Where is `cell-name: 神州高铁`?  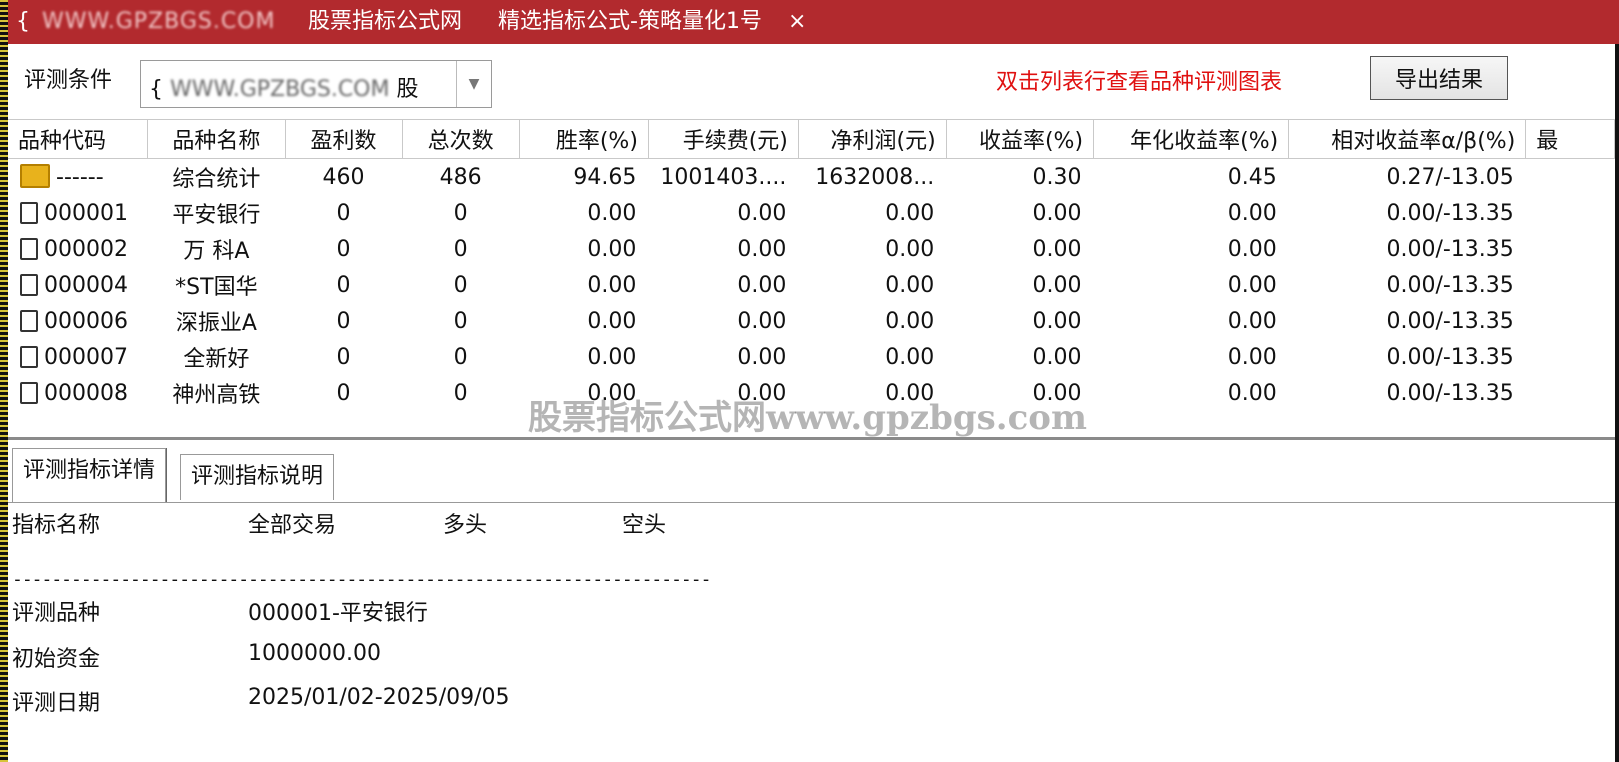 cell-name: 神州高铁 is located at coordinates (216, 393).